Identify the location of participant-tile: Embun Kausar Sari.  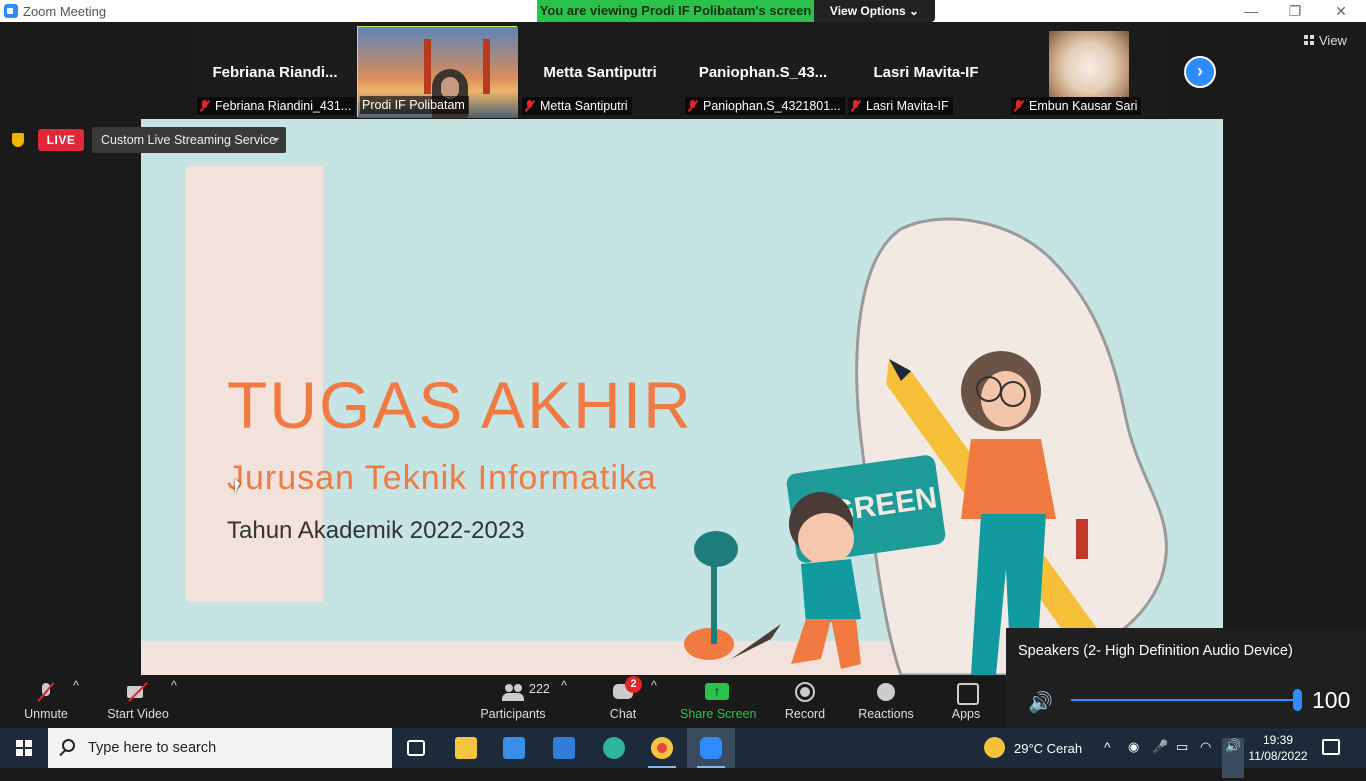
(1089, 71).